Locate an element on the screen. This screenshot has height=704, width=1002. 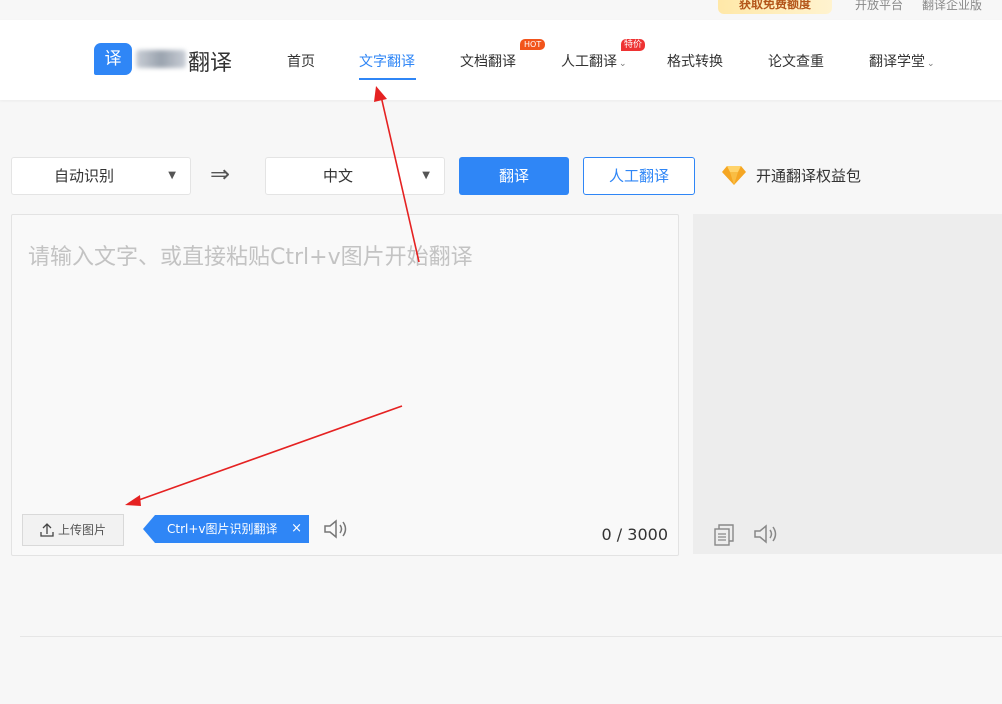
paste-ocr-label: Ctrl+v图片识别翻译 is located at coordinates (222, 529).